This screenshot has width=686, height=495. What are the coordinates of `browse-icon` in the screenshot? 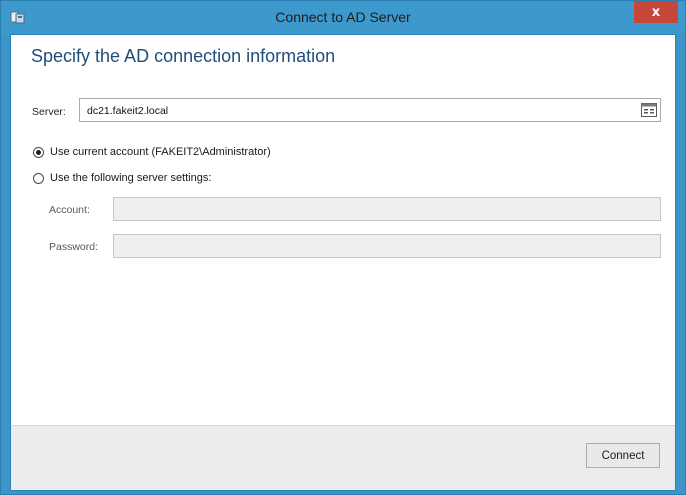 It's located at (649, 110).